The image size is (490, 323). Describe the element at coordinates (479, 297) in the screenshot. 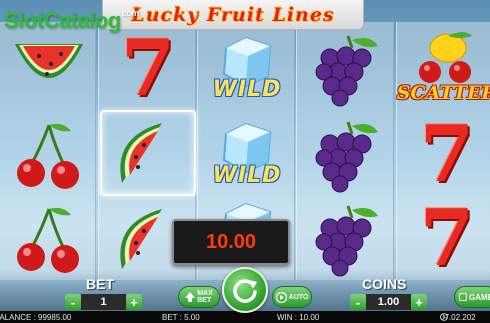

I see `game-label: GAME` at that location.